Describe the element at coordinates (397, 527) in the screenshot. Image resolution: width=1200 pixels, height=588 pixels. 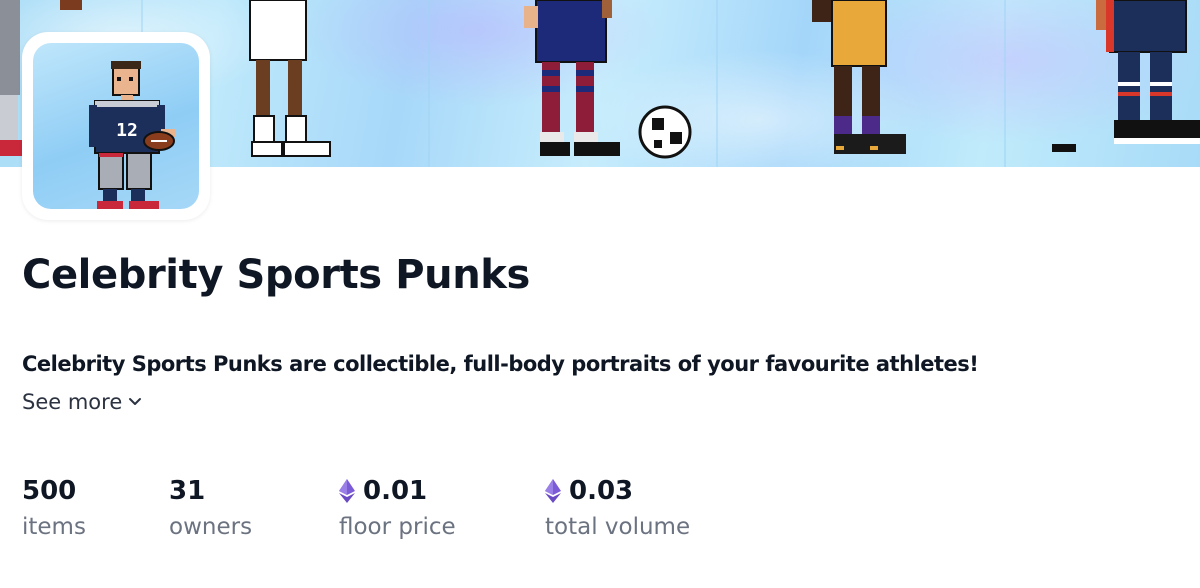
I see `stat-label: floor price` at that location.